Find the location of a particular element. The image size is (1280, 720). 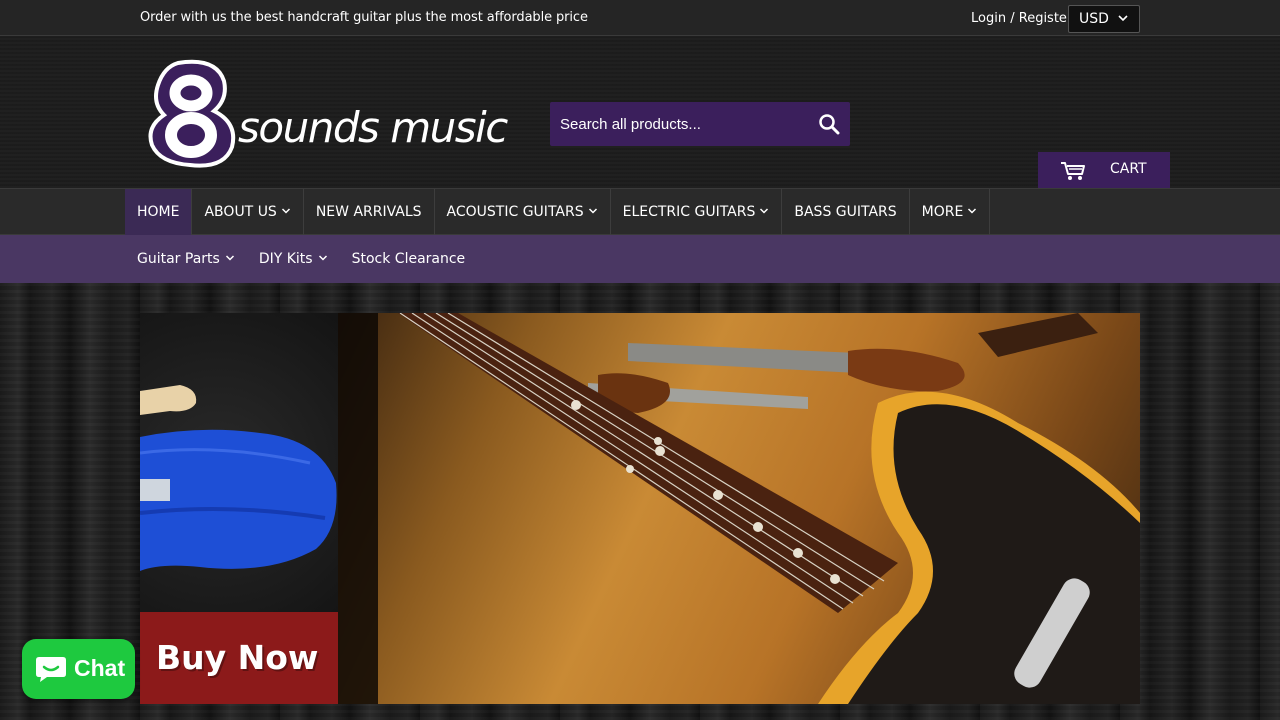

search-icon is located at coordinates (829, 124).